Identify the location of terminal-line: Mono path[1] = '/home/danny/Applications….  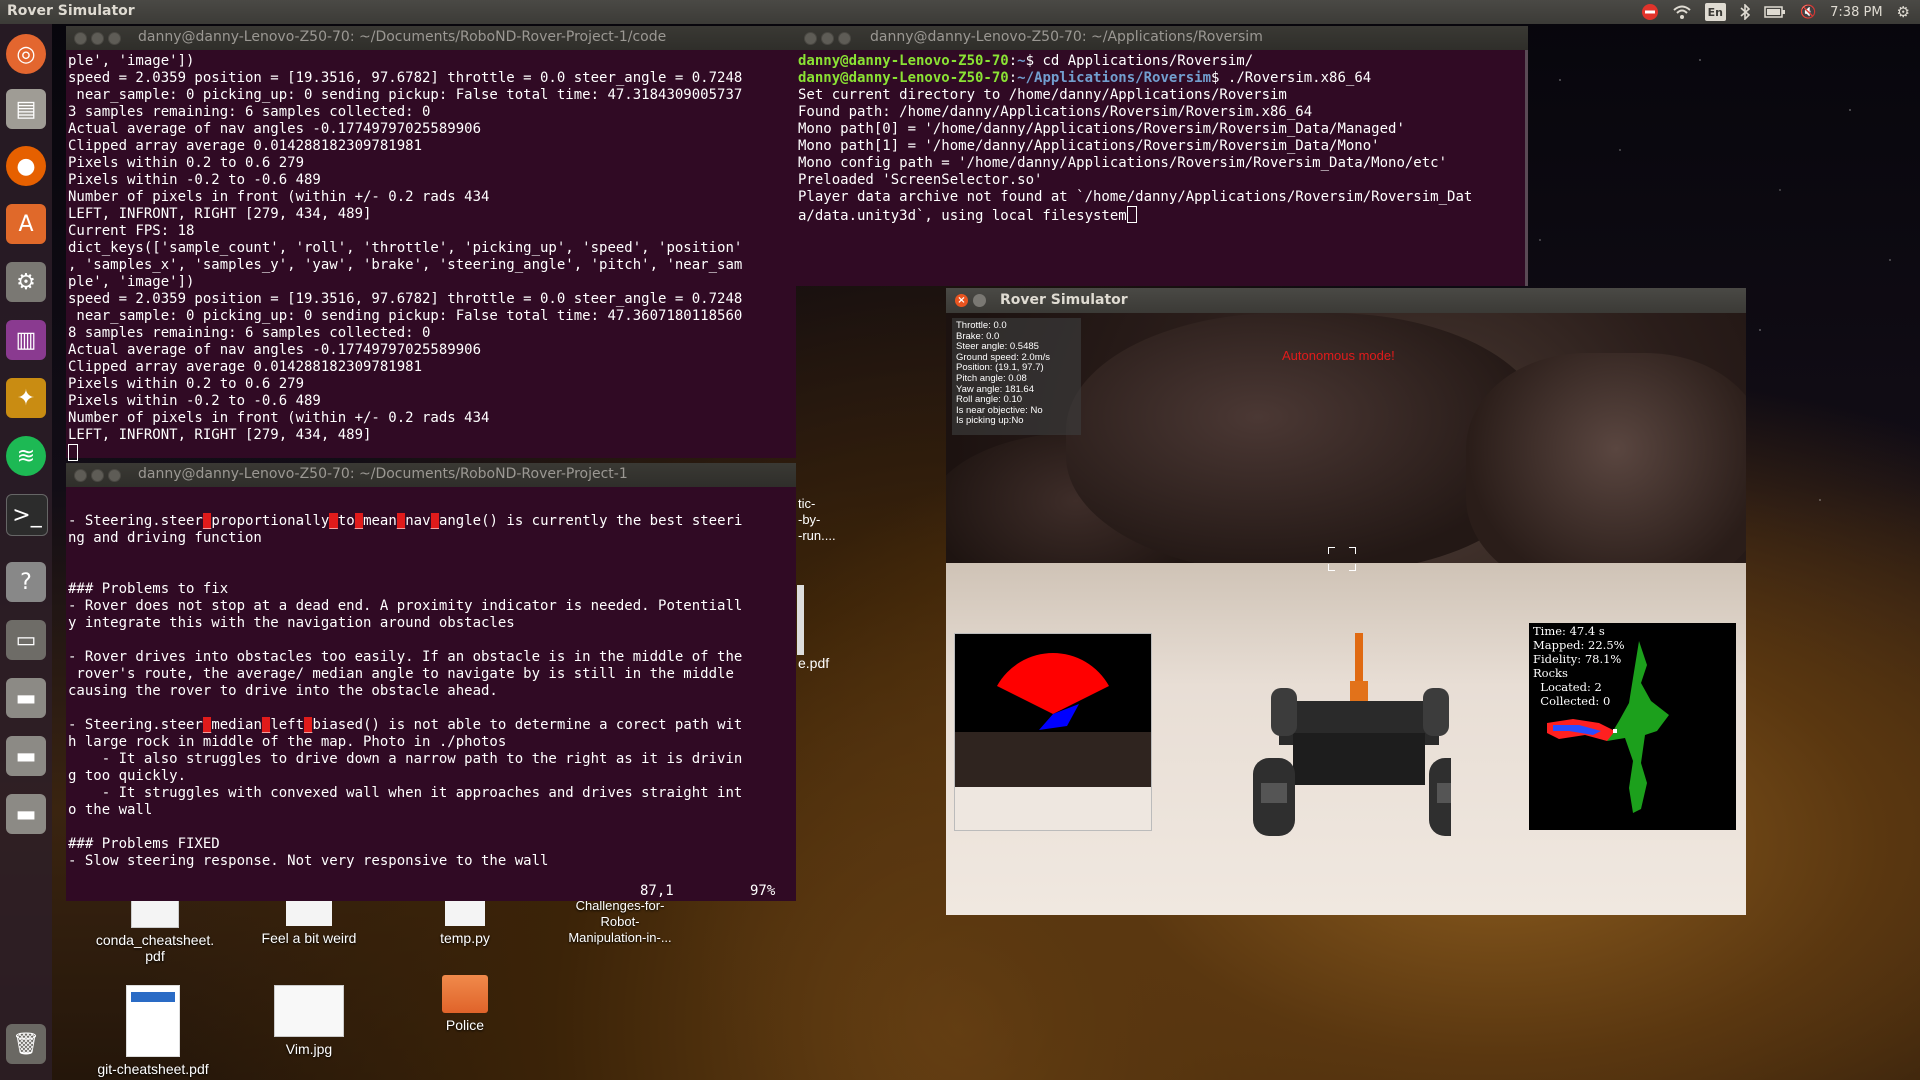
(1089, 146).